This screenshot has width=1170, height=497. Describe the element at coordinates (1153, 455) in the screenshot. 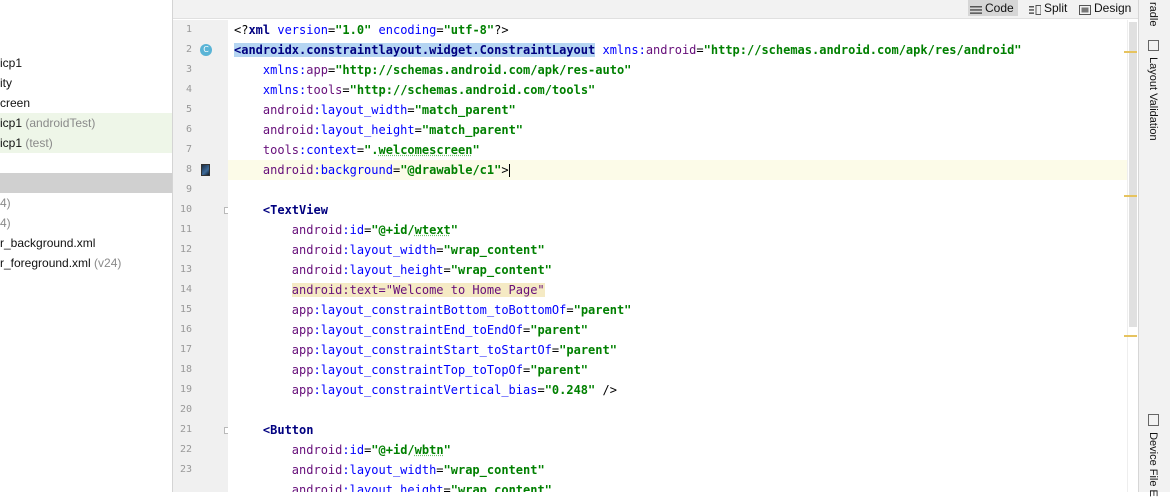

I see `device-file-explorer-tab: Device File E` at that location.